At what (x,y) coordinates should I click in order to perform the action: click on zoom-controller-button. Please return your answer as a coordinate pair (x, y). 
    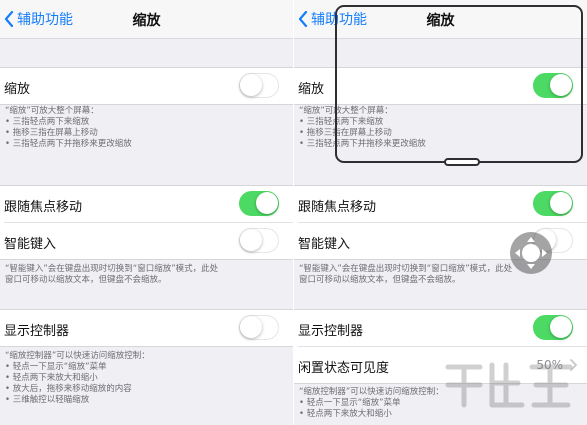
    Looking at the image, I should click on (531, 253).